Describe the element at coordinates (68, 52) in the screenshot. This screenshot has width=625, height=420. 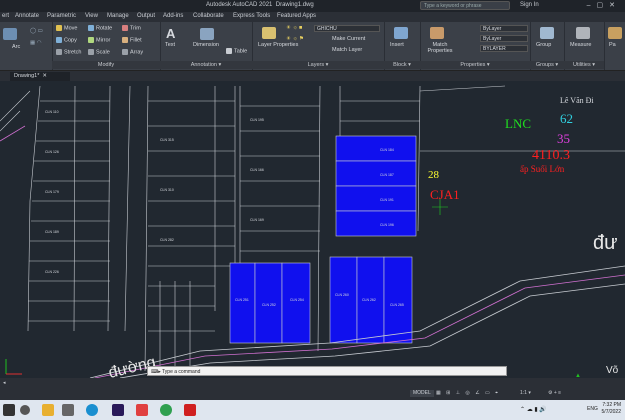
I see `stretch-button: Stretch` at that location.